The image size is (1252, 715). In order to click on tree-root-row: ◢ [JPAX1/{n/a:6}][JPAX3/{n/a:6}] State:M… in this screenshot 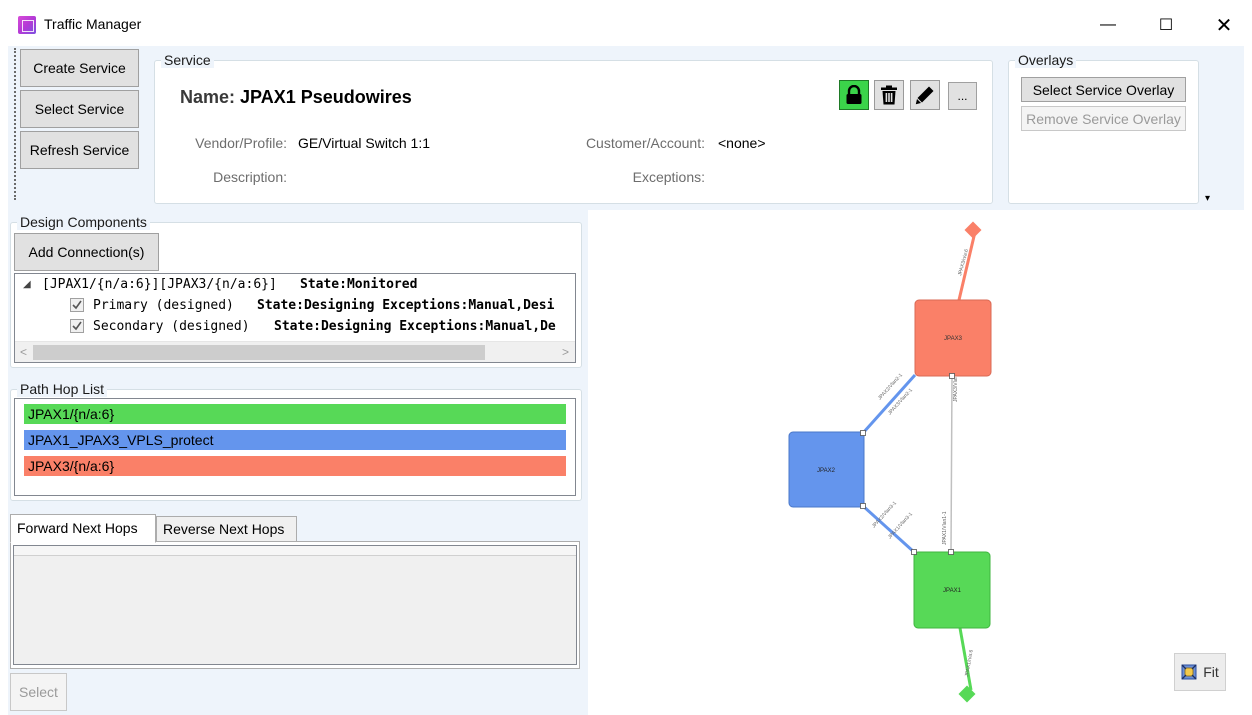, I will do `click(295, 284)`.